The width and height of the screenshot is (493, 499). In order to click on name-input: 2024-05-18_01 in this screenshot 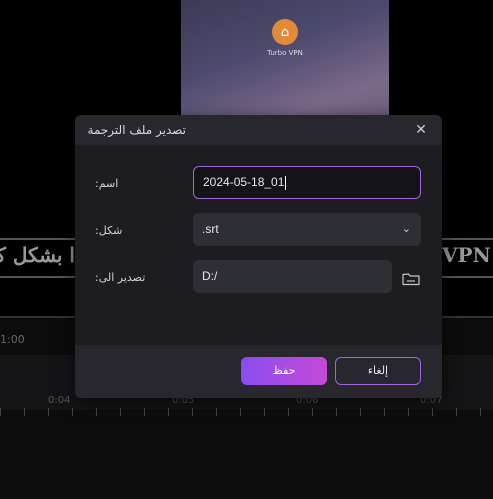, I will do `click(307, 182)`.